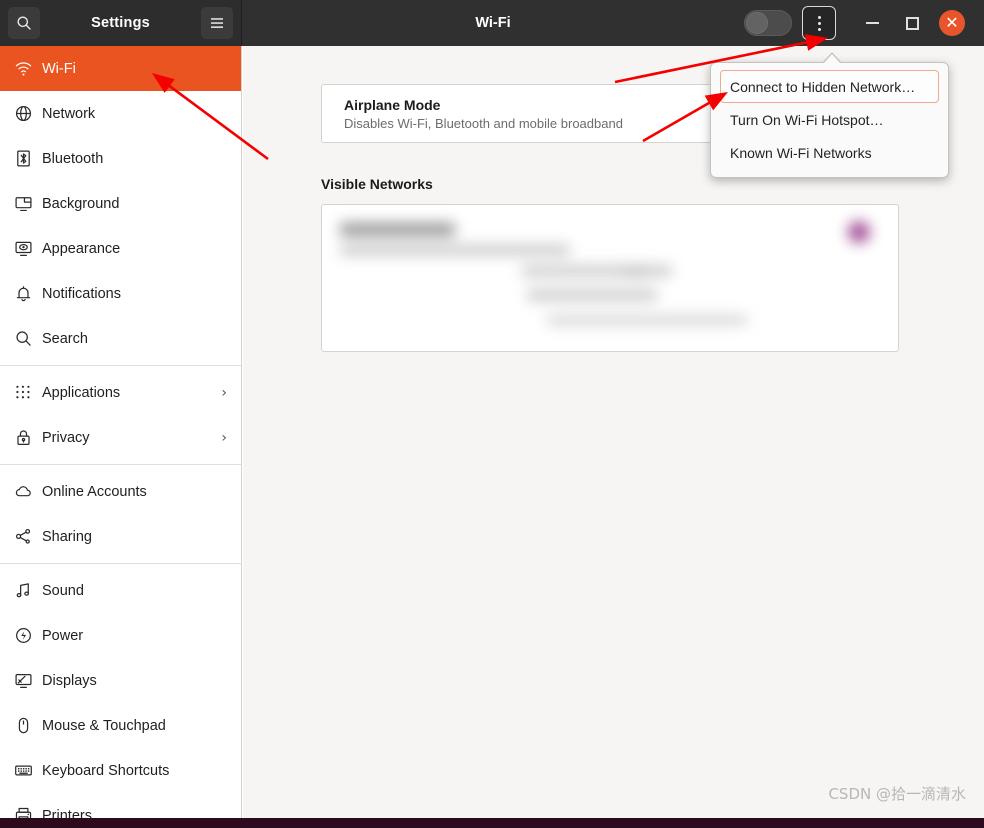 Image resolution: width=984 pixels, height=828 pixels. I want to click on sidebar-item-applications: Applications ›, so click(120, 392).